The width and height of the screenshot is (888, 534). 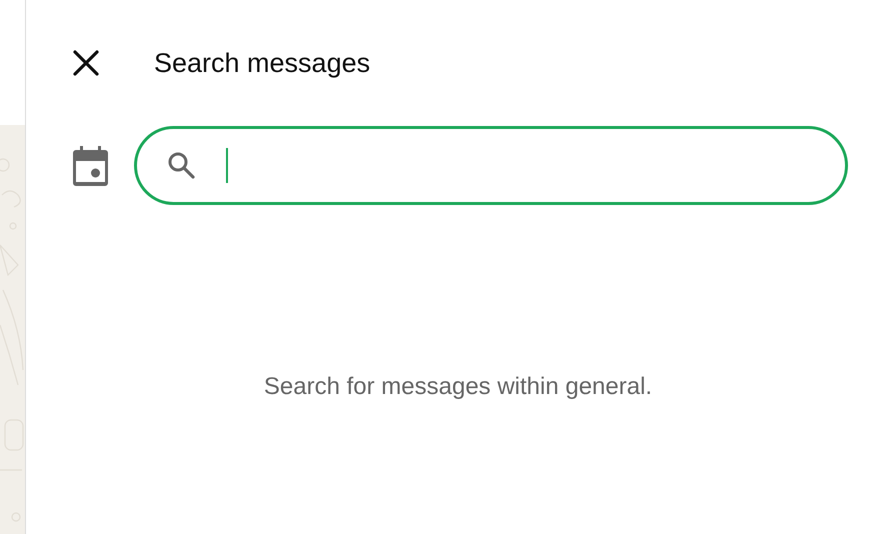 What do you see at coordinates (491, 165) in the screenshot?
I see `search-field` at bounding box center [491, 165].